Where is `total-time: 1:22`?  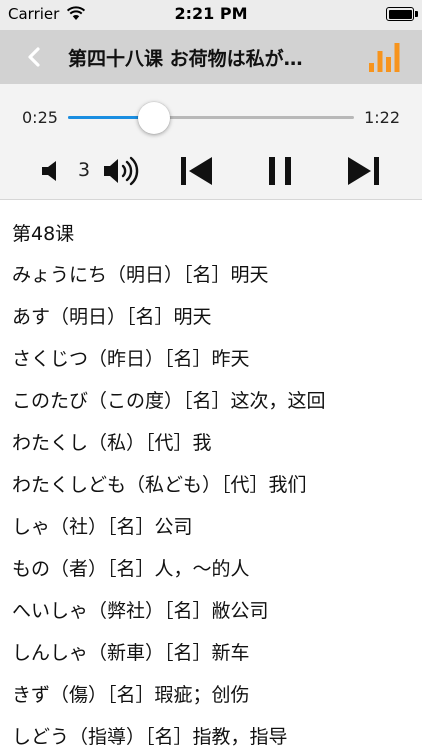
total-time: 1:22 is located at coordinates (382, 117).